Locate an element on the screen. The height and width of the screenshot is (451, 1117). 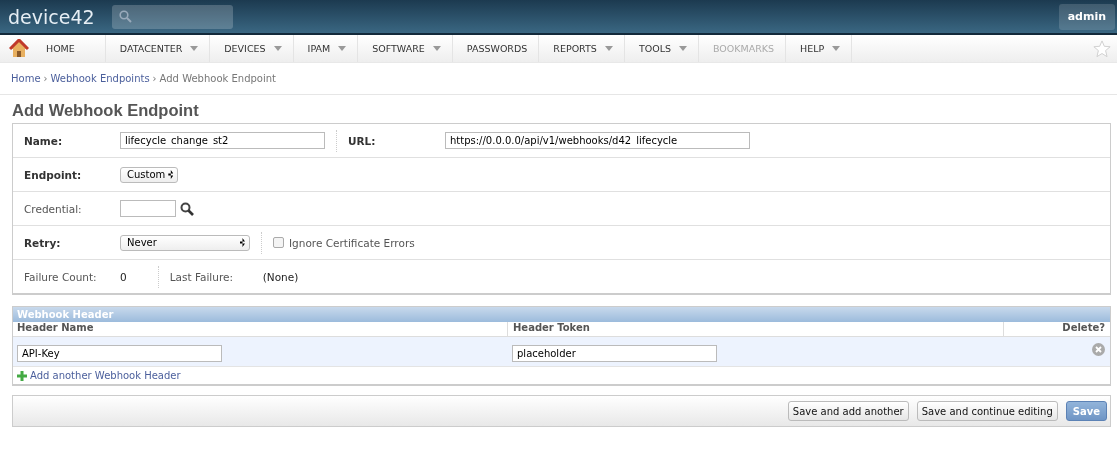
save-button: Save and continue editing is located at coordinates (987, 411).